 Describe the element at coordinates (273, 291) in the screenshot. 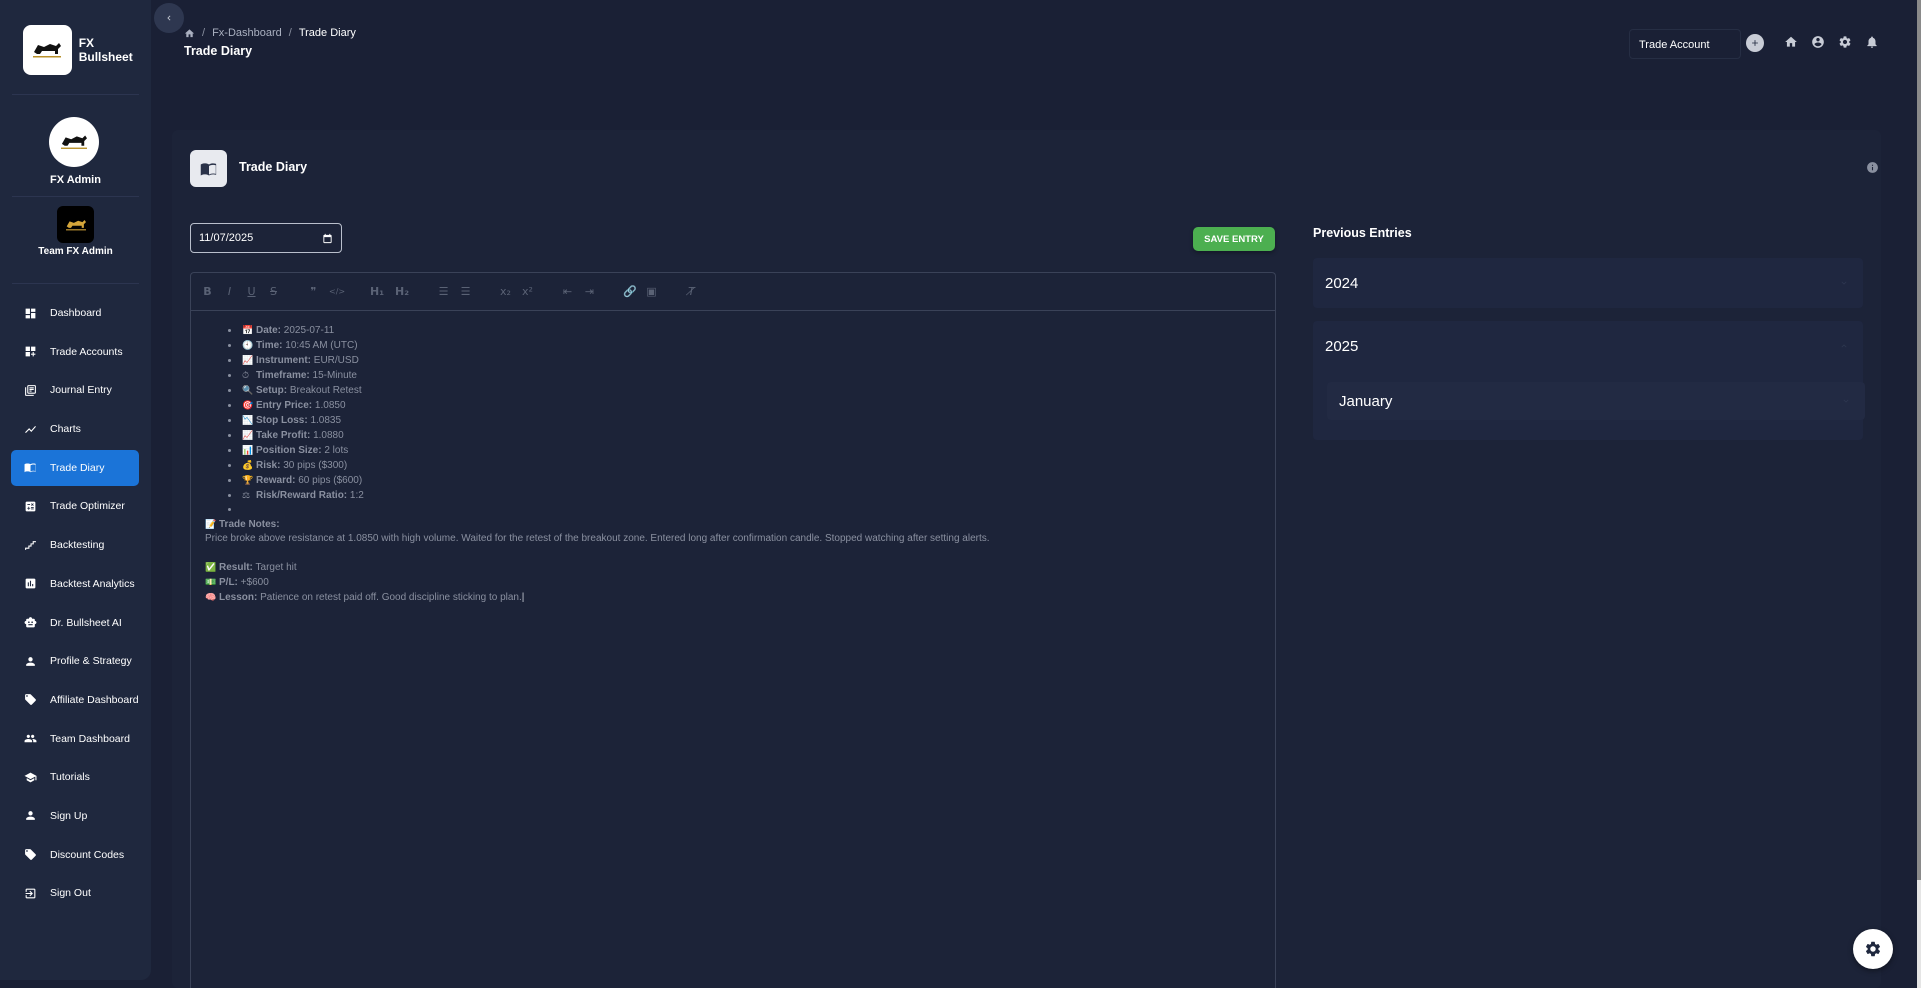

I see `strikethrough-icon: S` at that location.